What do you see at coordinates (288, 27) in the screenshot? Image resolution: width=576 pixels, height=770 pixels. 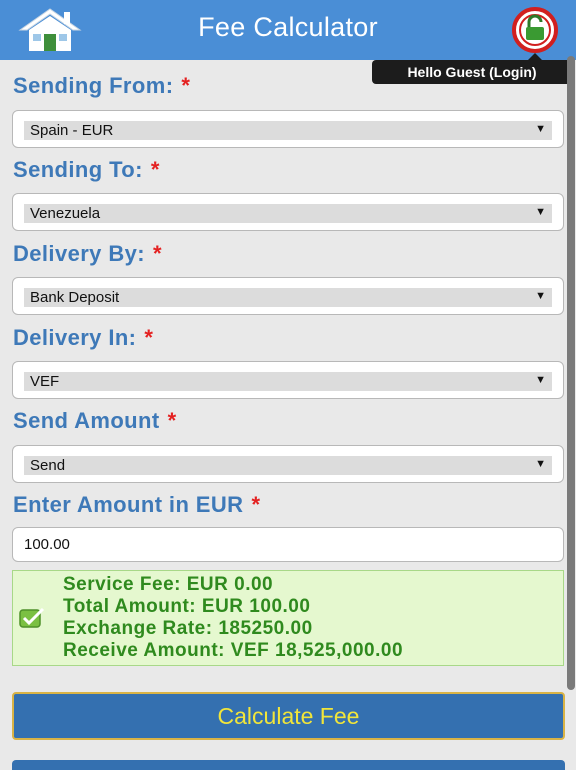 I see `page-title: Fee Calculator` at bounding box center [288, 27].